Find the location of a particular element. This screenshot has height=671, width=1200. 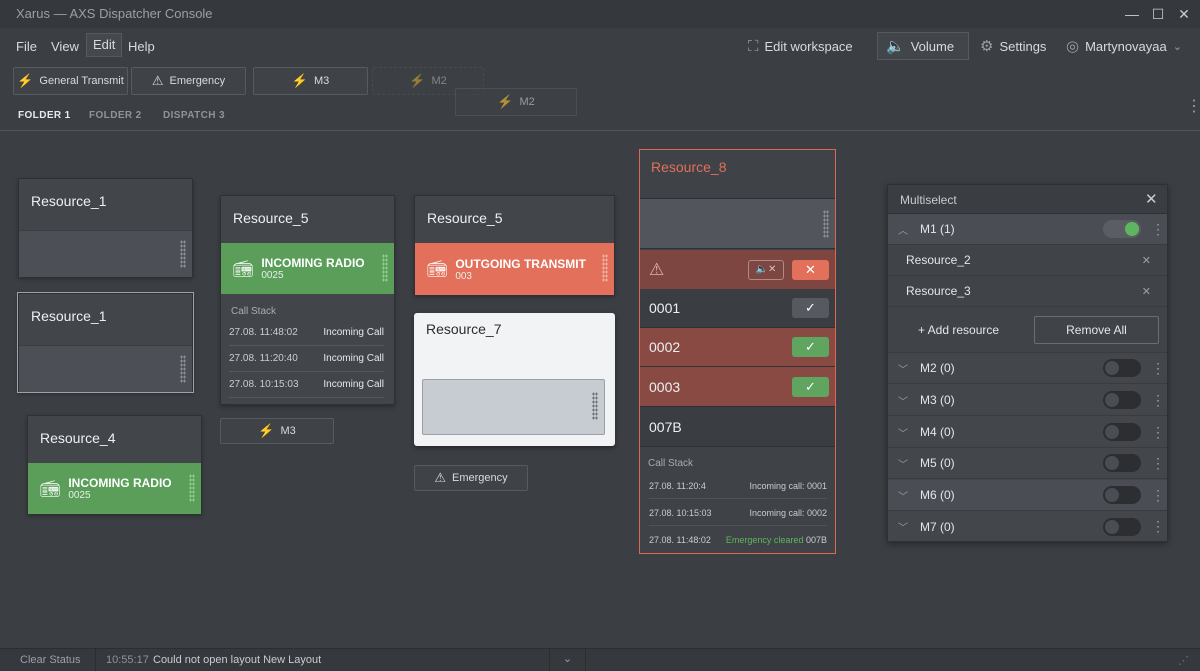

m2-button-dragging: ⚡ M2 is located at coordinates (516, 102).